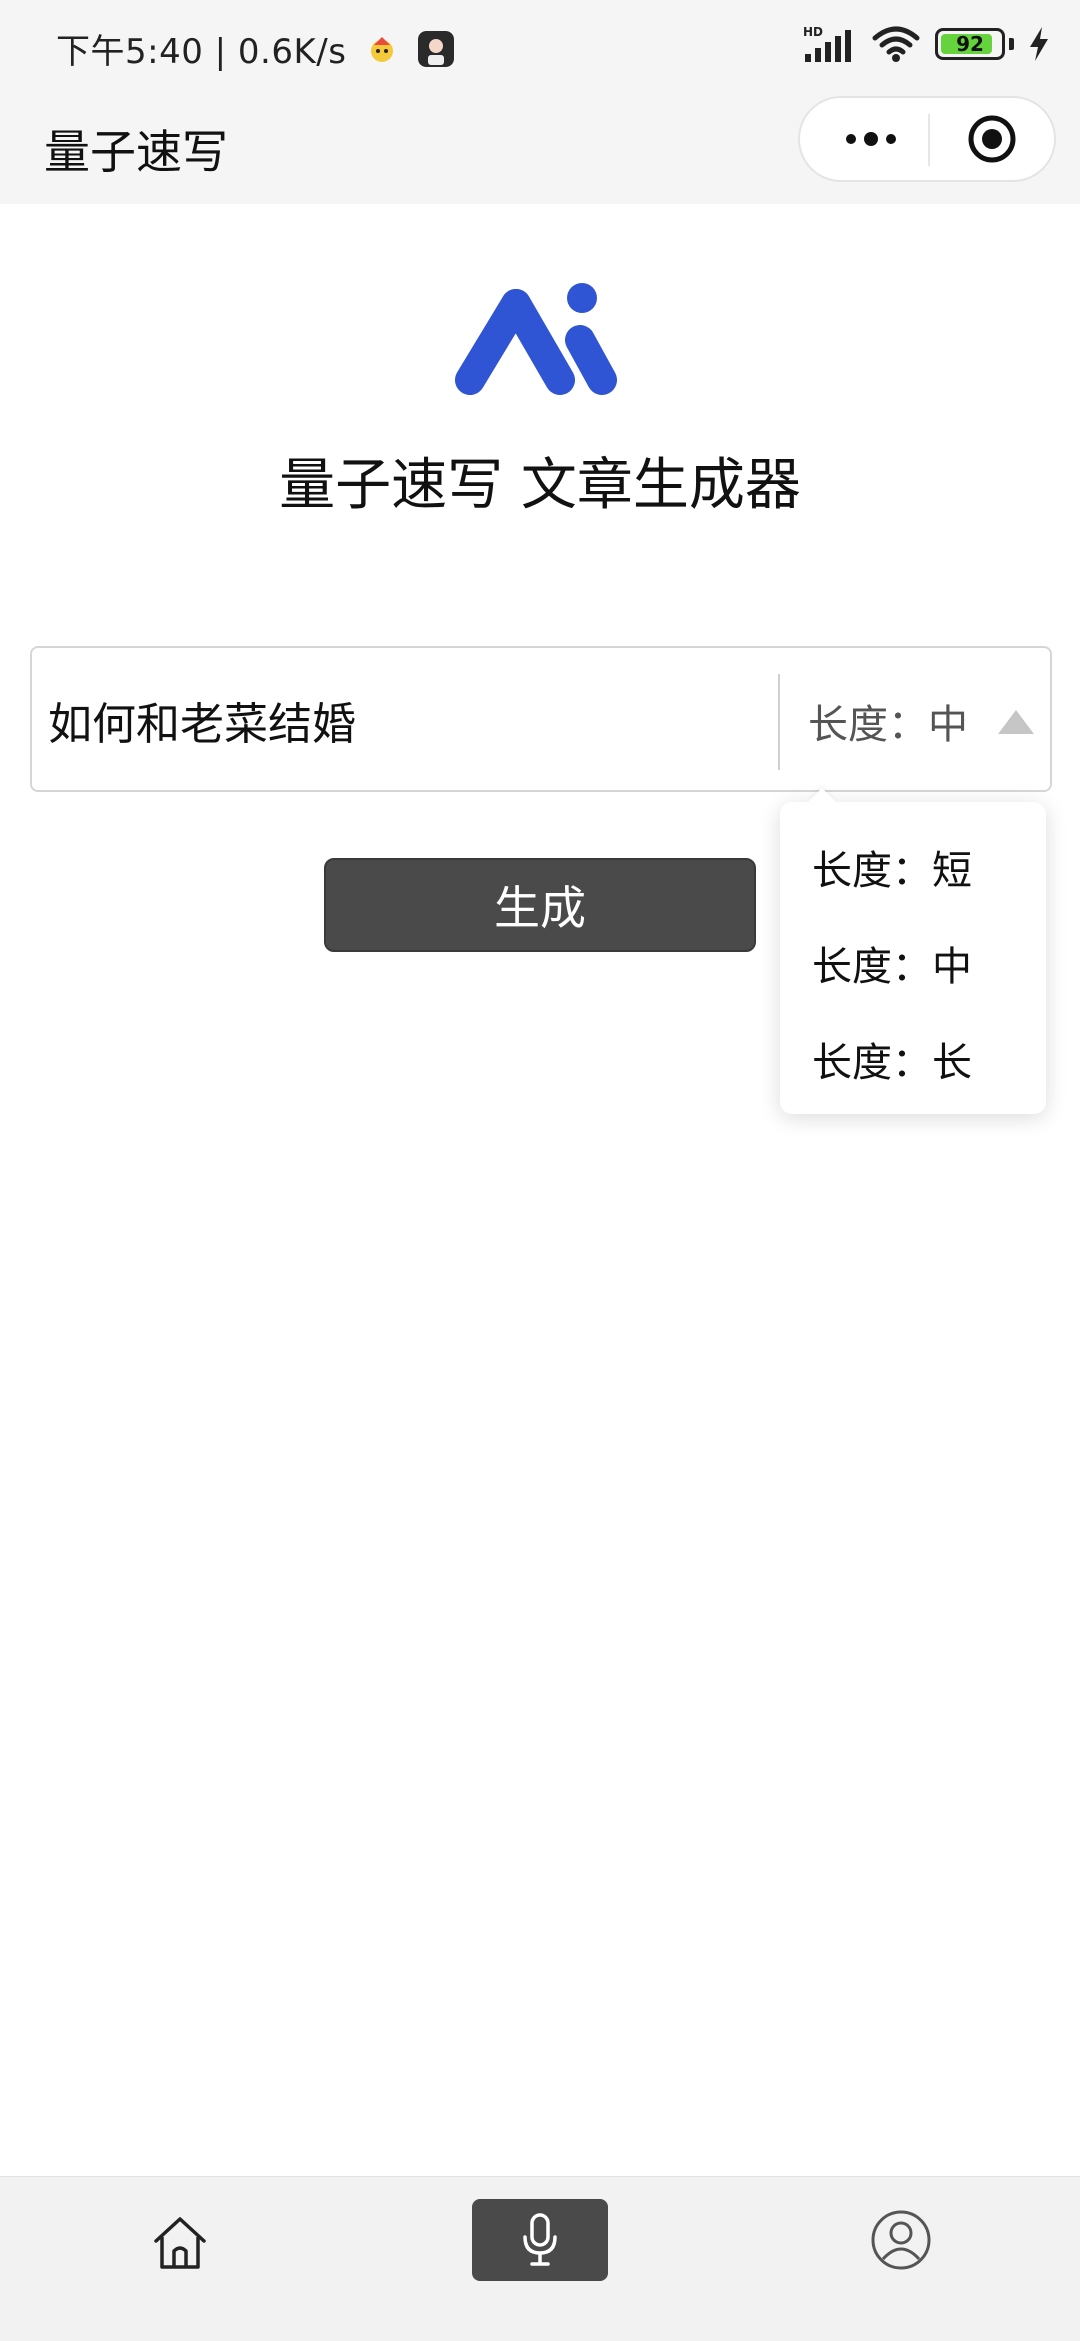  What do you see at coordinates (892, 1059) in the screenshot?
I see `length-option-long: 长度：长` at bounding box center [892, 1059].